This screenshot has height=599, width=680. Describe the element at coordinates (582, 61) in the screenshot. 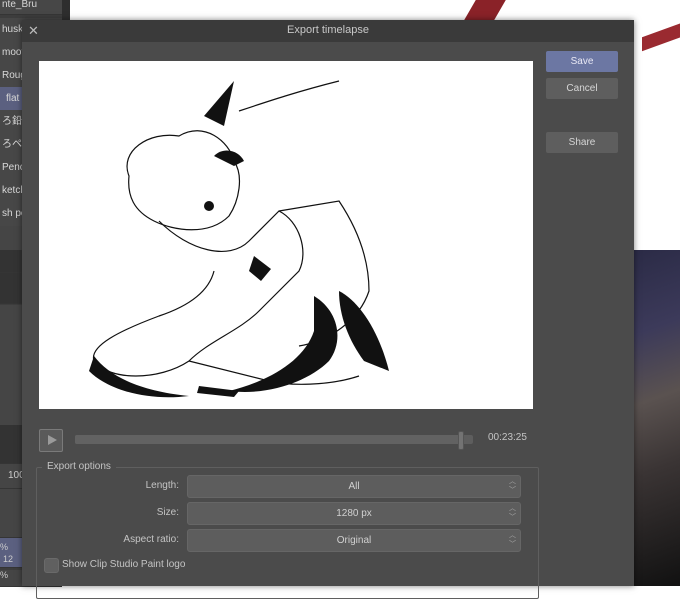

I see `save-button: Save` at that location.